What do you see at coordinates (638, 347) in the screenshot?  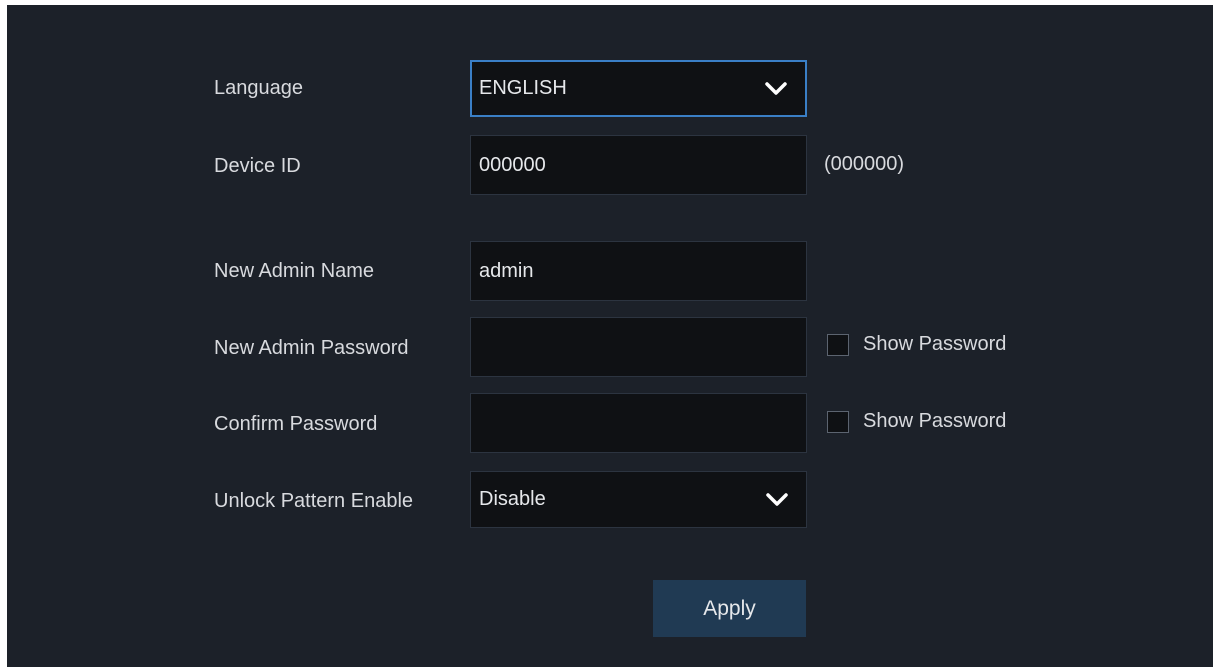 I see `admin-password-input` at bounding box center [638, 347].